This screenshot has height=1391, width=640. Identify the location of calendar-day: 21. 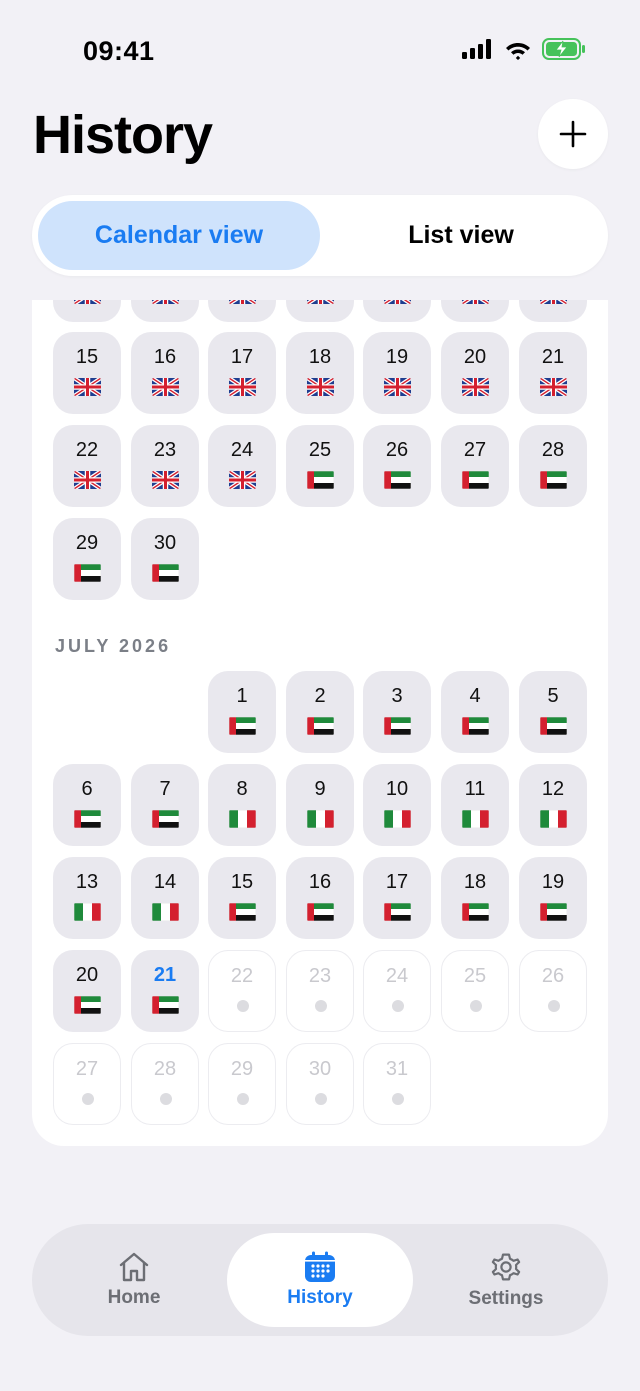
(553, 373).